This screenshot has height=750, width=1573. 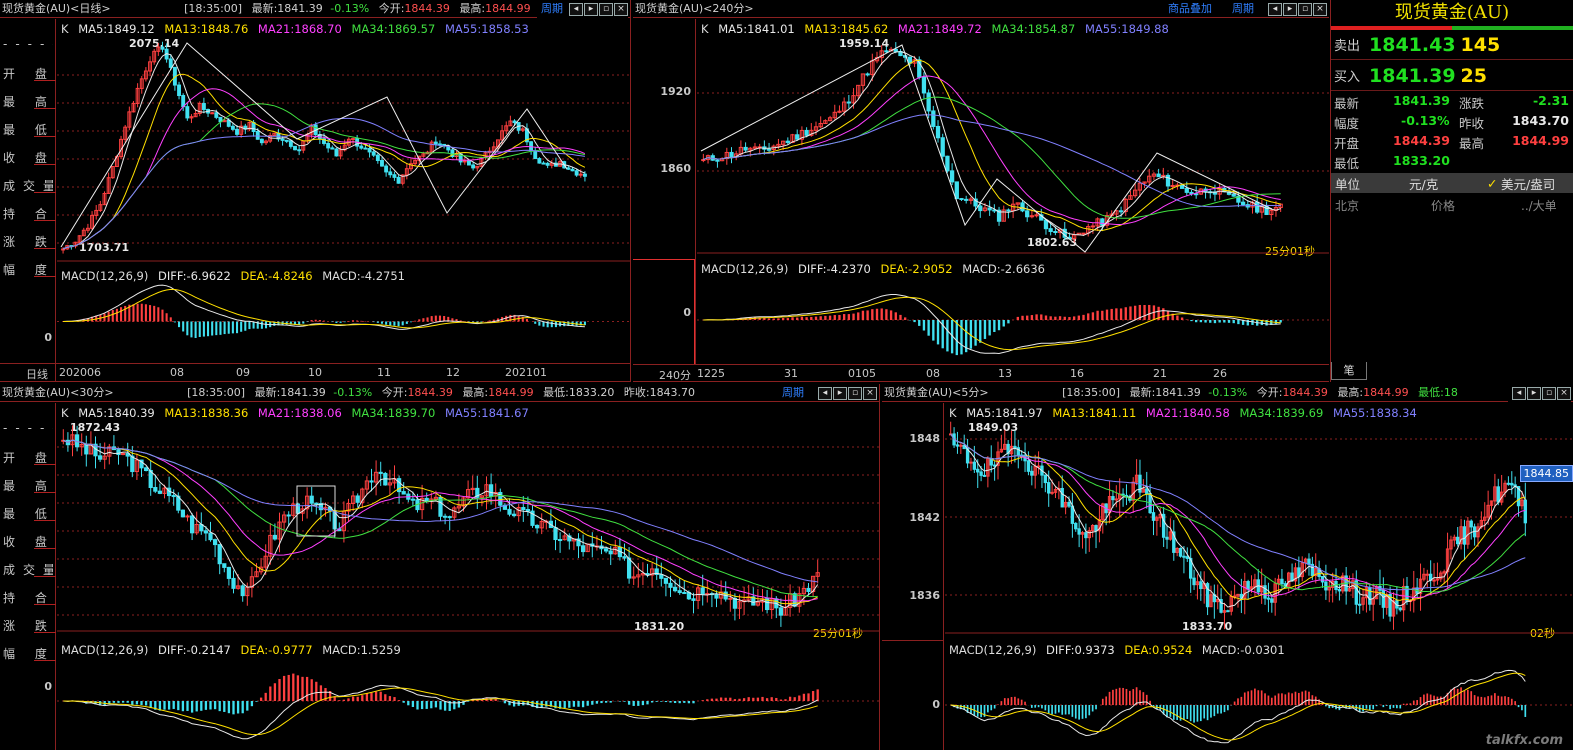 I want to click on m5-restore-icon: ▫, so click(x=1549, y=393).